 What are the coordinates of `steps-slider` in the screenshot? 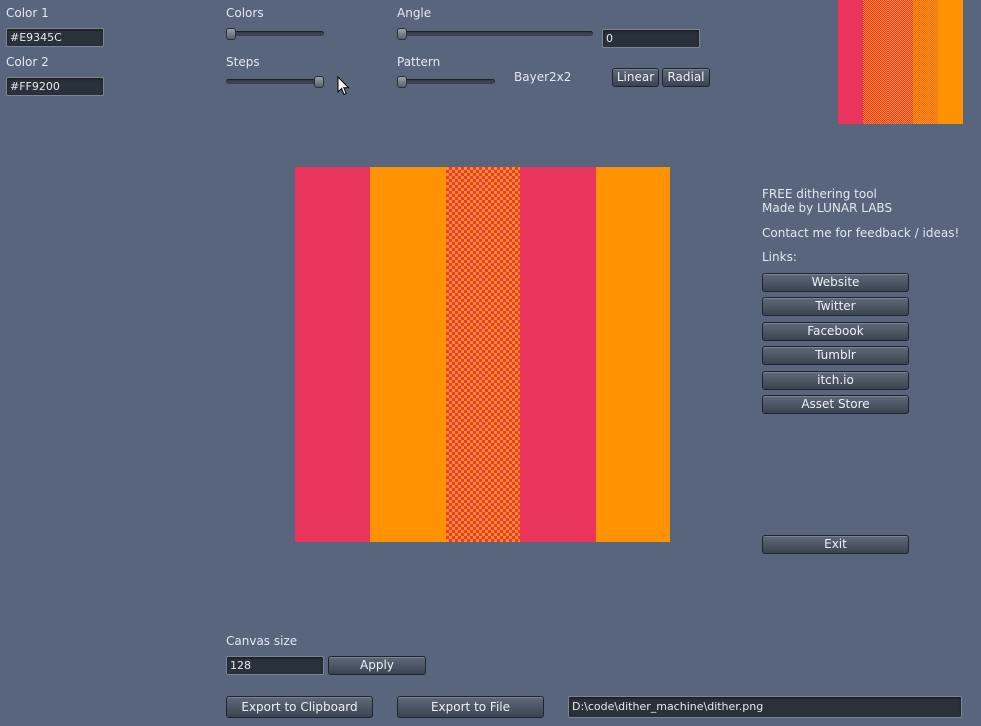 It's located at (275, 82).